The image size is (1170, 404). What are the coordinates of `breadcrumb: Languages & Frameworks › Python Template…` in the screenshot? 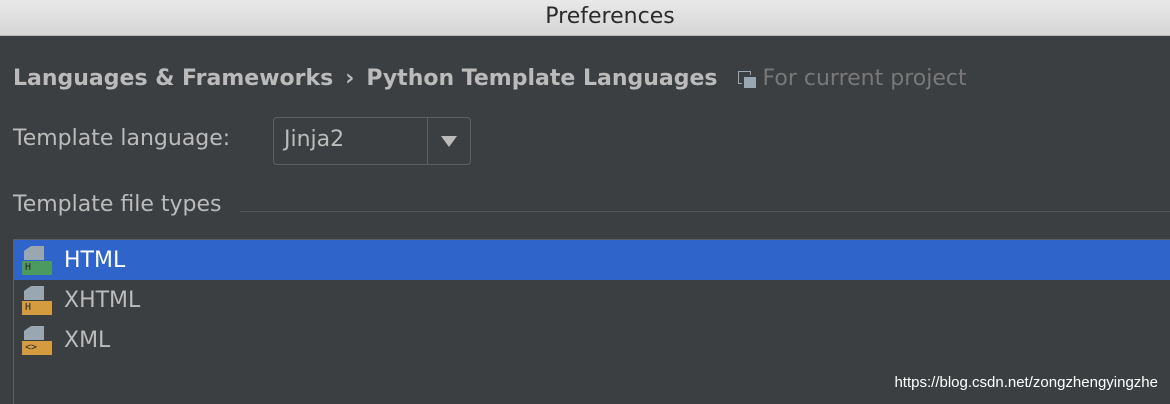 It's located at (490, 78).